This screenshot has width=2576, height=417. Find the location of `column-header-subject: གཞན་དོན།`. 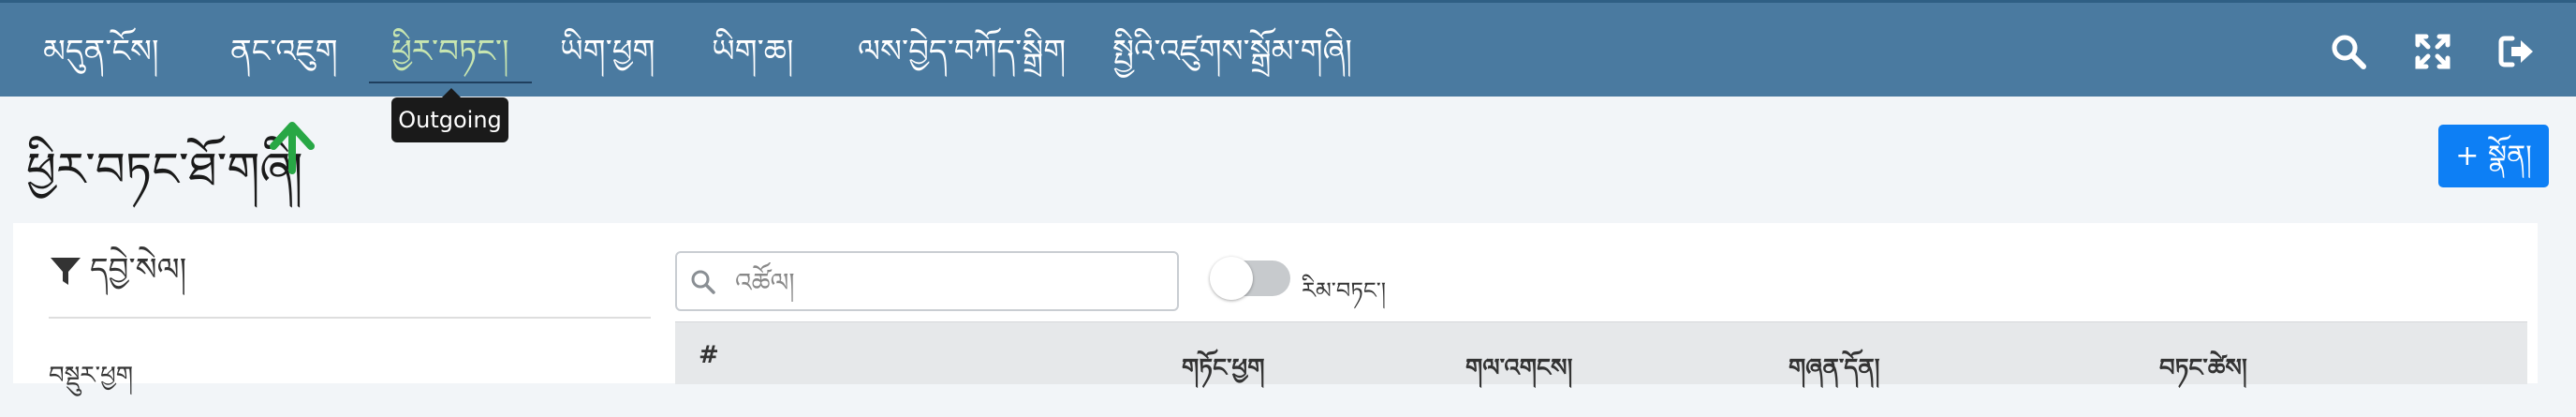

column-header-subject: གཞན་དོན། is located at coordinates (1833, 375).